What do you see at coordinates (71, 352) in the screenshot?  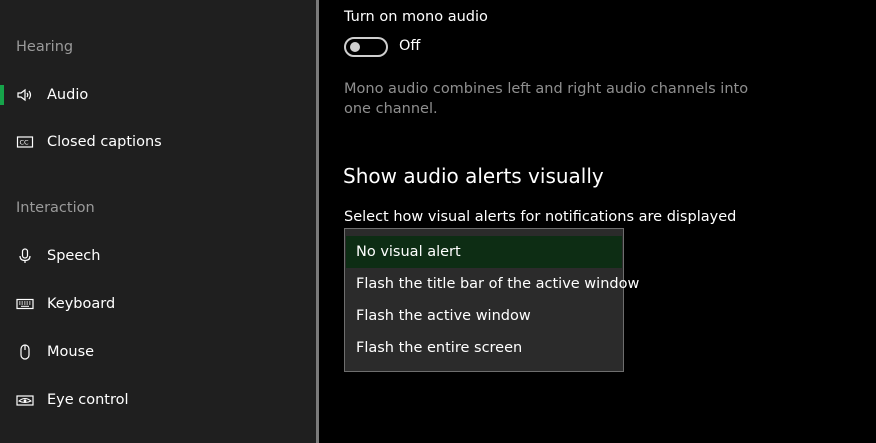 I see `sidebar-item-label: Mouse` at bounding box center [71, 352].